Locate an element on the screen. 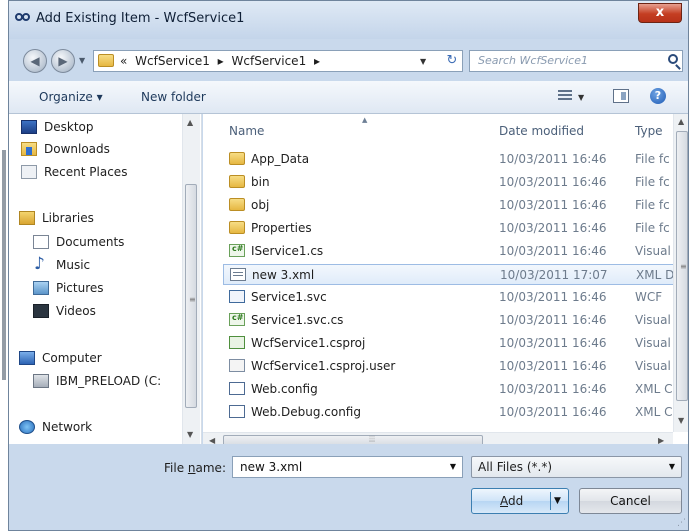 The image size is (689, 531). refresh-button: ↻ is located at coordinates (452, 61).